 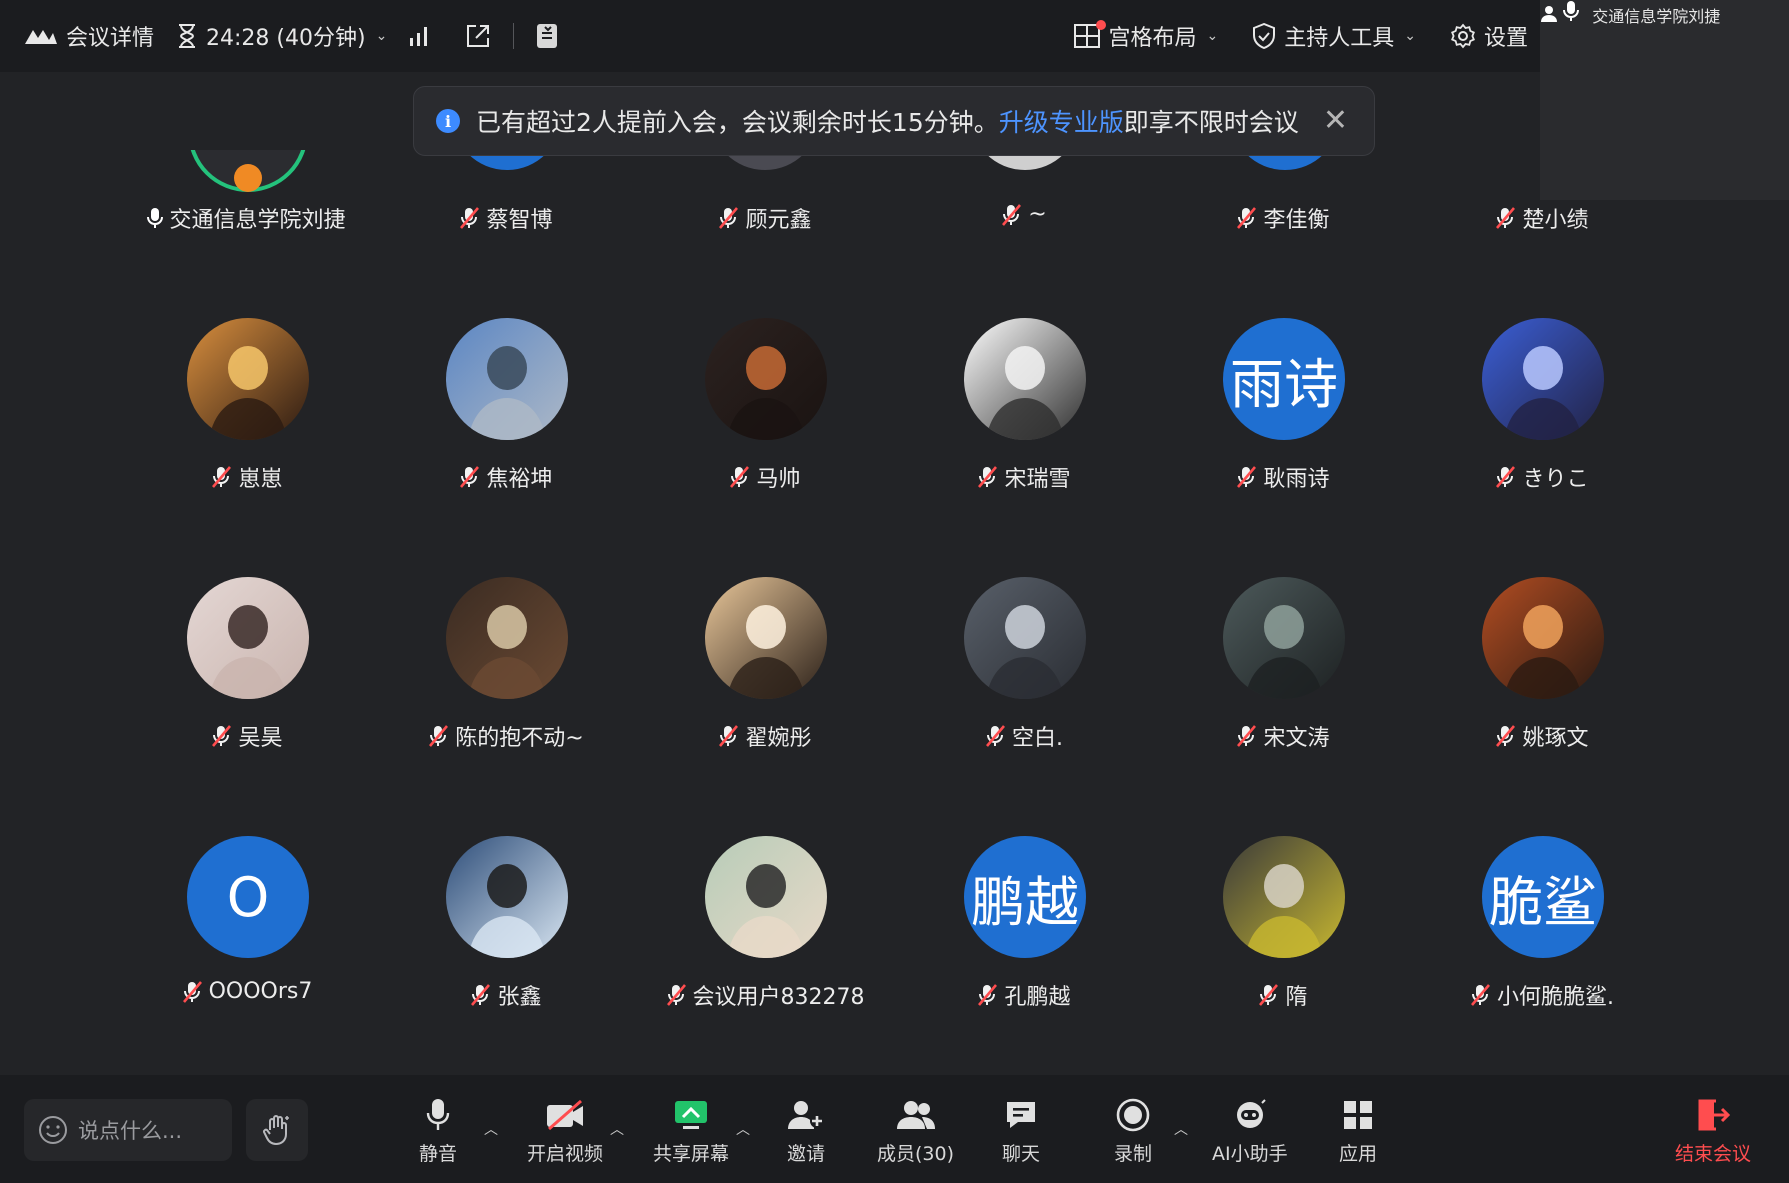 What do you see at coordinates (1541, 736) in the screenshot?
I see `participant-name: 姚琢文` at bounding box center [1541, 736].